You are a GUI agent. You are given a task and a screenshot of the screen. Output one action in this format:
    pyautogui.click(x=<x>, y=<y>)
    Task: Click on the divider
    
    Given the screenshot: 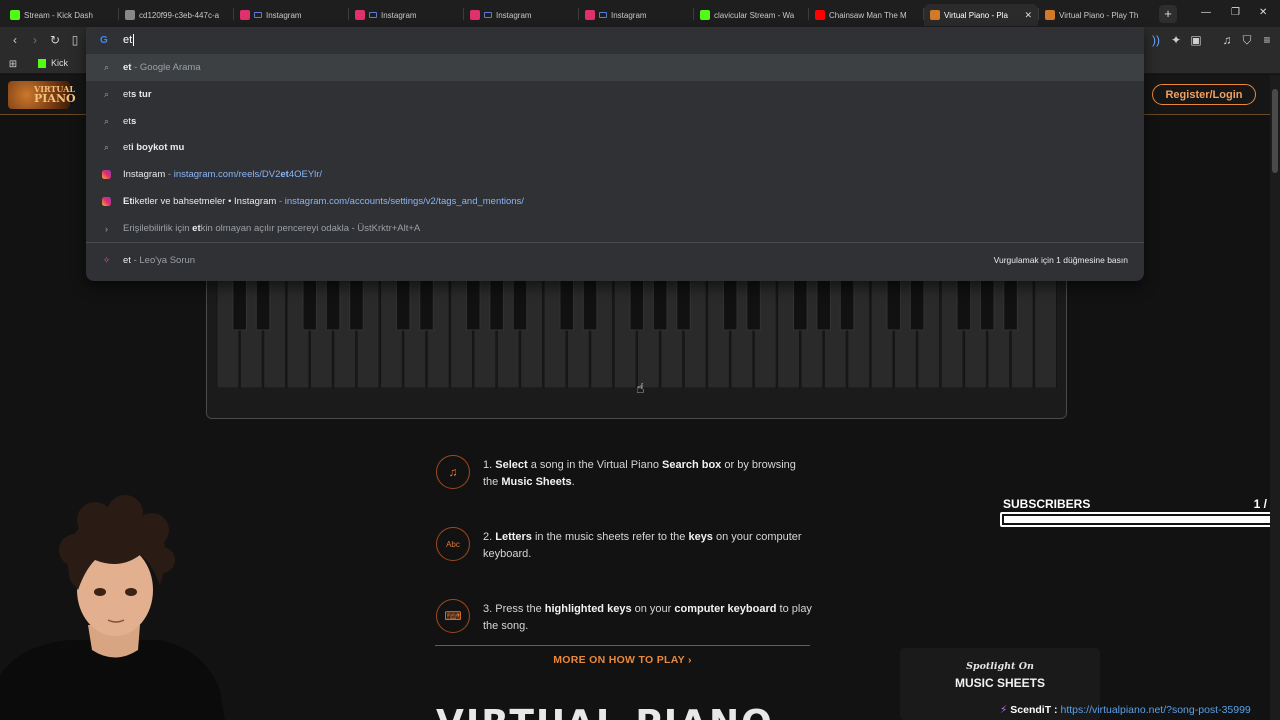 What is the action you would take?
    pyautogui.click(x=622, y=645)
    